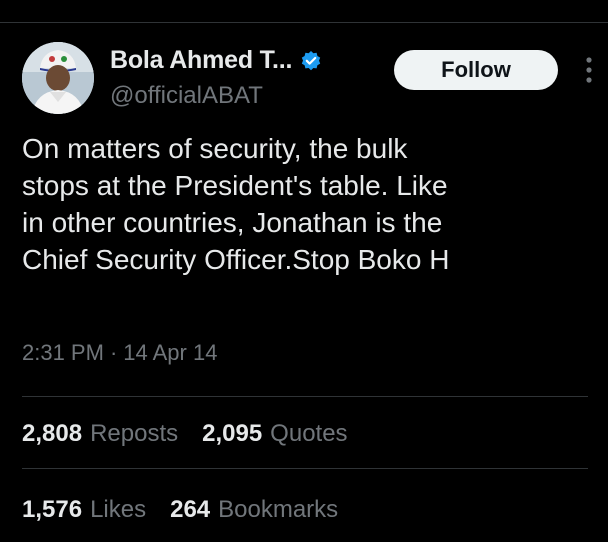 The height and width of the screenshot is (542, 608). Describe the element at coordinates (63, 352) in the screenshot. I see `tweet-time: 2:31 PM` at that location.